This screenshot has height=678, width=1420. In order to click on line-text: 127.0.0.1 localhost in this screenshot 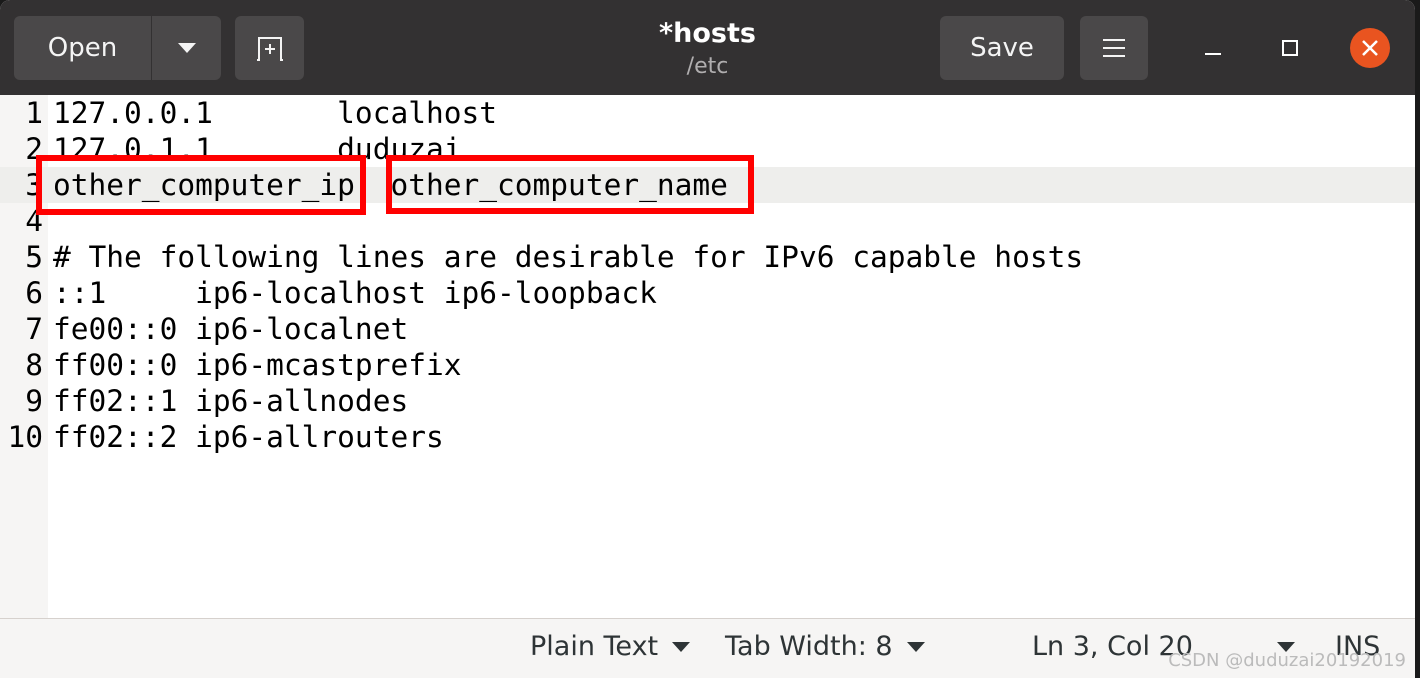, I will do `click(275, 113)`.